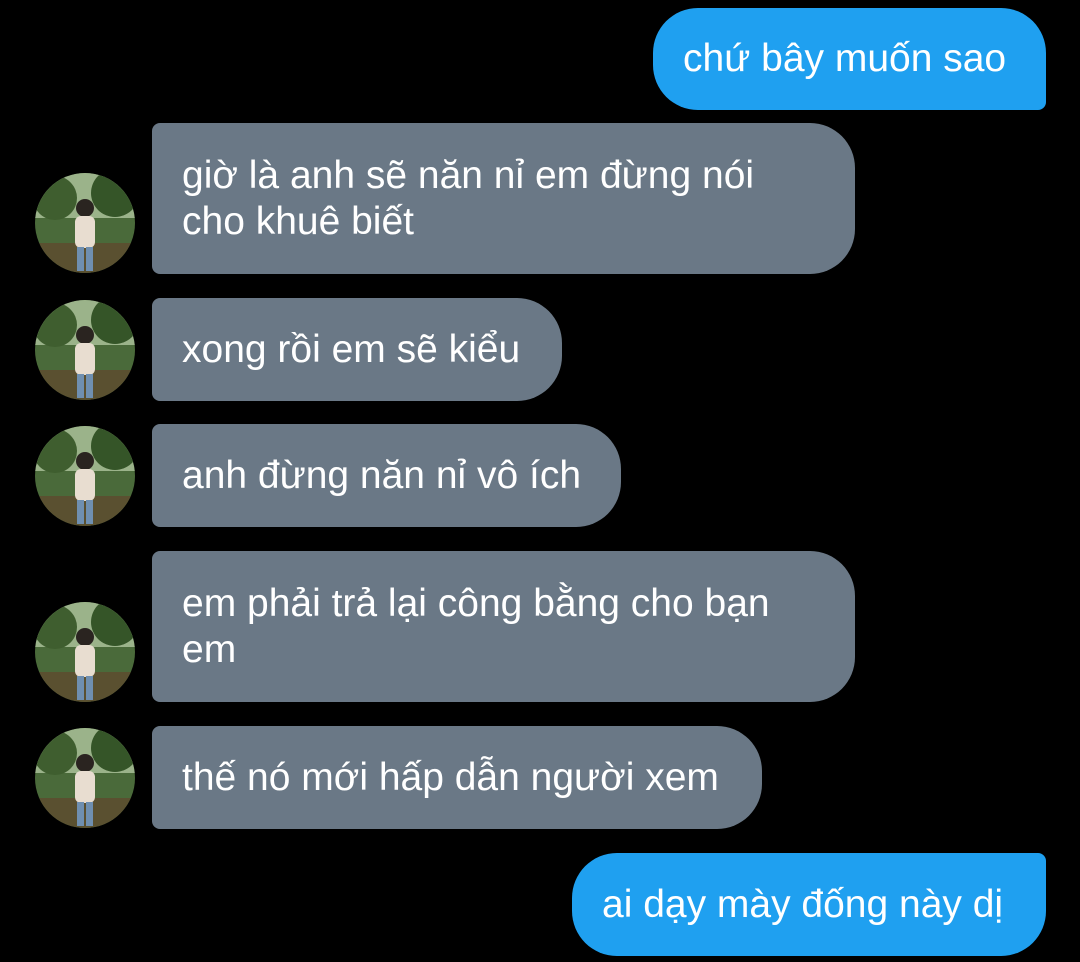  I want to click on message-text: thế nó mới hấp dẫn người xem, so click(450, 777).